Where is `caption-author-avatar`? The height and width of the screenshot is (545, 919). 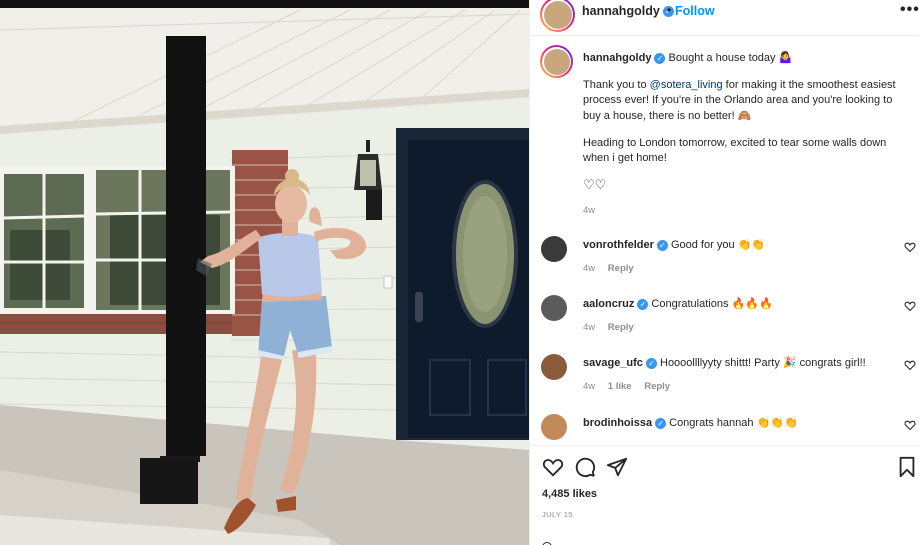
caption-author-avatar is located at coordinates (556, 61).